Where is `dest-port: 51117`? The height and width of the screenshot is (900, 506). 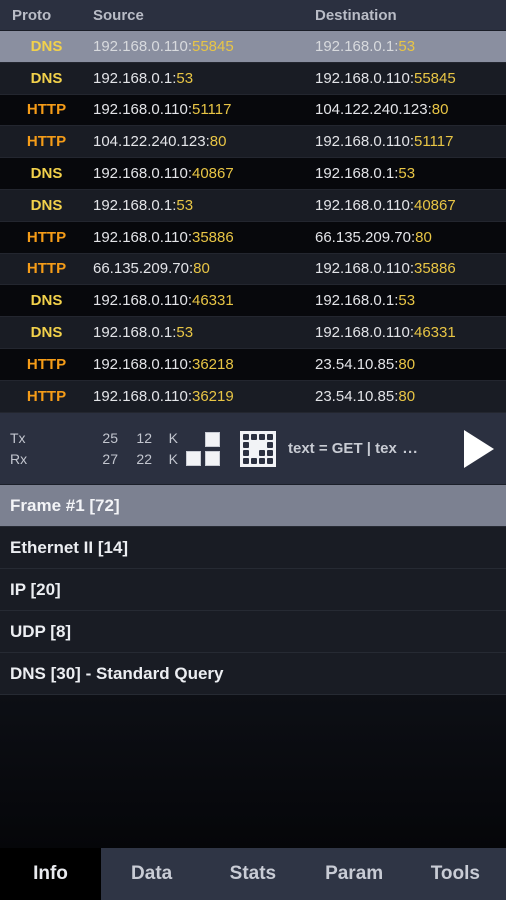
dest-port: 51117 is located at coordinates (433, 142).